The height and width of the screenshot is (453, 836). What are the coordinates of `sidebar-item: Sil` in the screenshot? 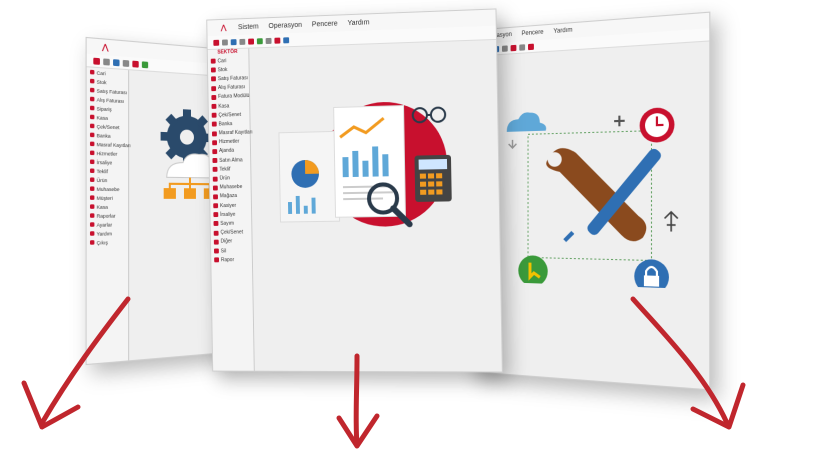 It's located at (231, 251).